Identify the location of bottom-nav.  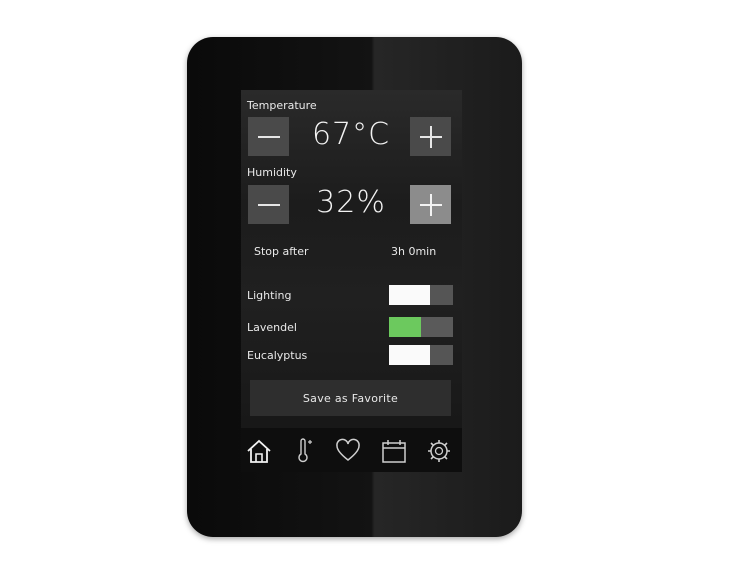
(351, 450).